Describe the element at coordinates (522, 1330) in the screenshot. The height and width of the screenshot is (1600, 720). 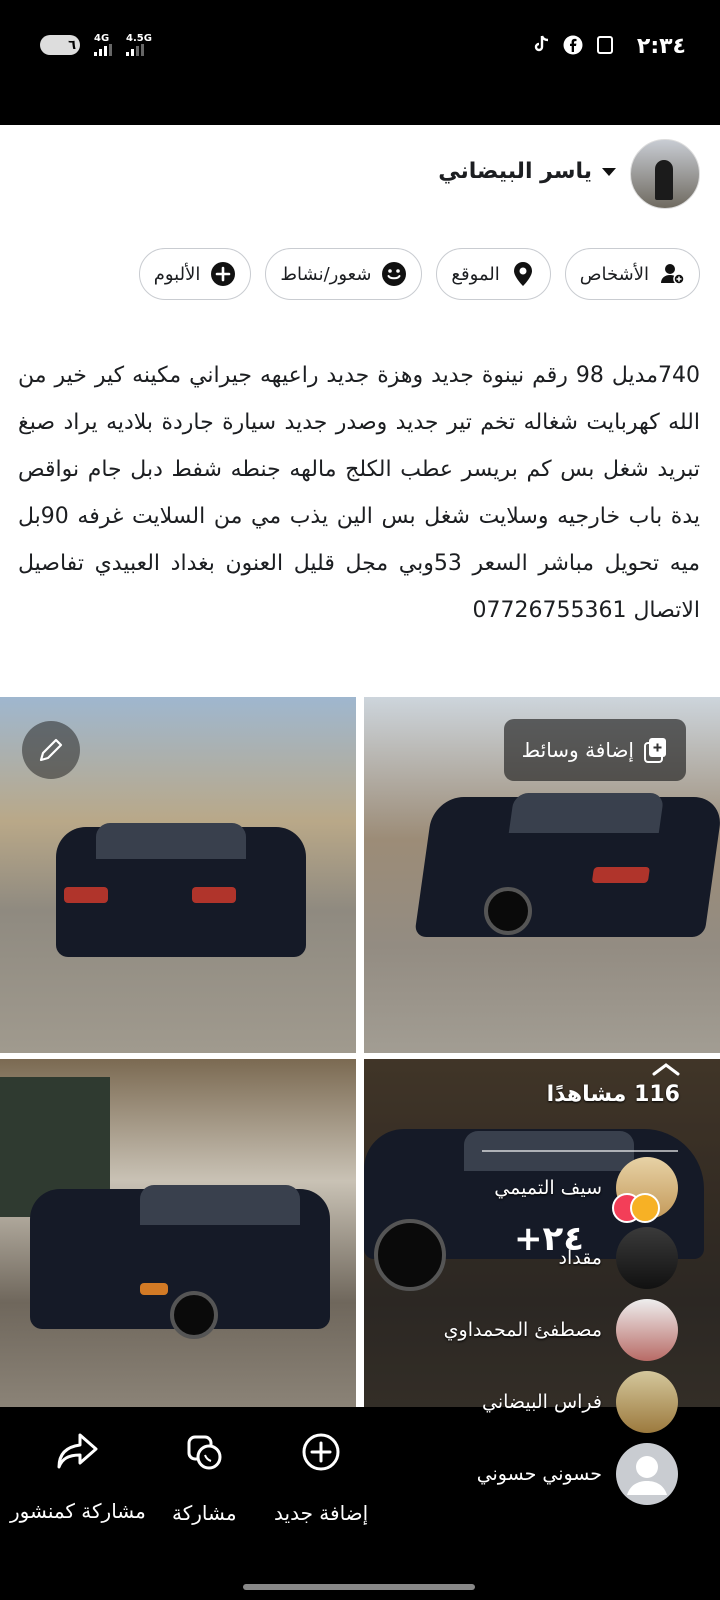
I see `liker-name: مصطفئ المحمداوي` at that location.